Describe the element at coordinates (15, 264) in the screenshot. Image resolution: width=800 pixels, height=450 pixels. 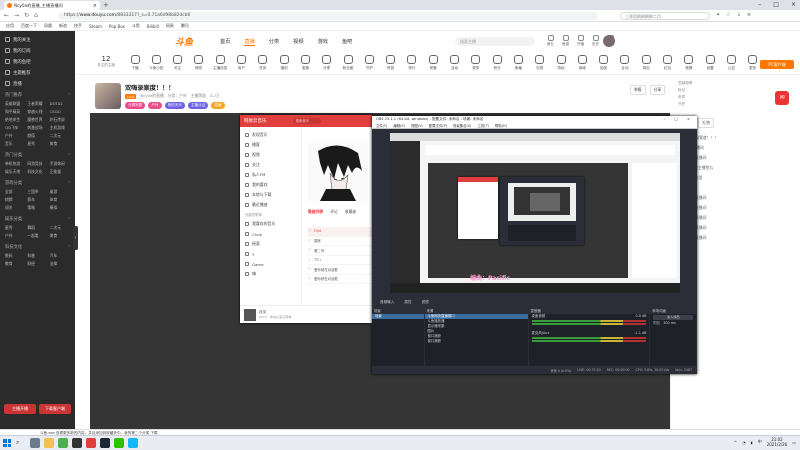
I see `sidebar-category-link: 教育` at that location.